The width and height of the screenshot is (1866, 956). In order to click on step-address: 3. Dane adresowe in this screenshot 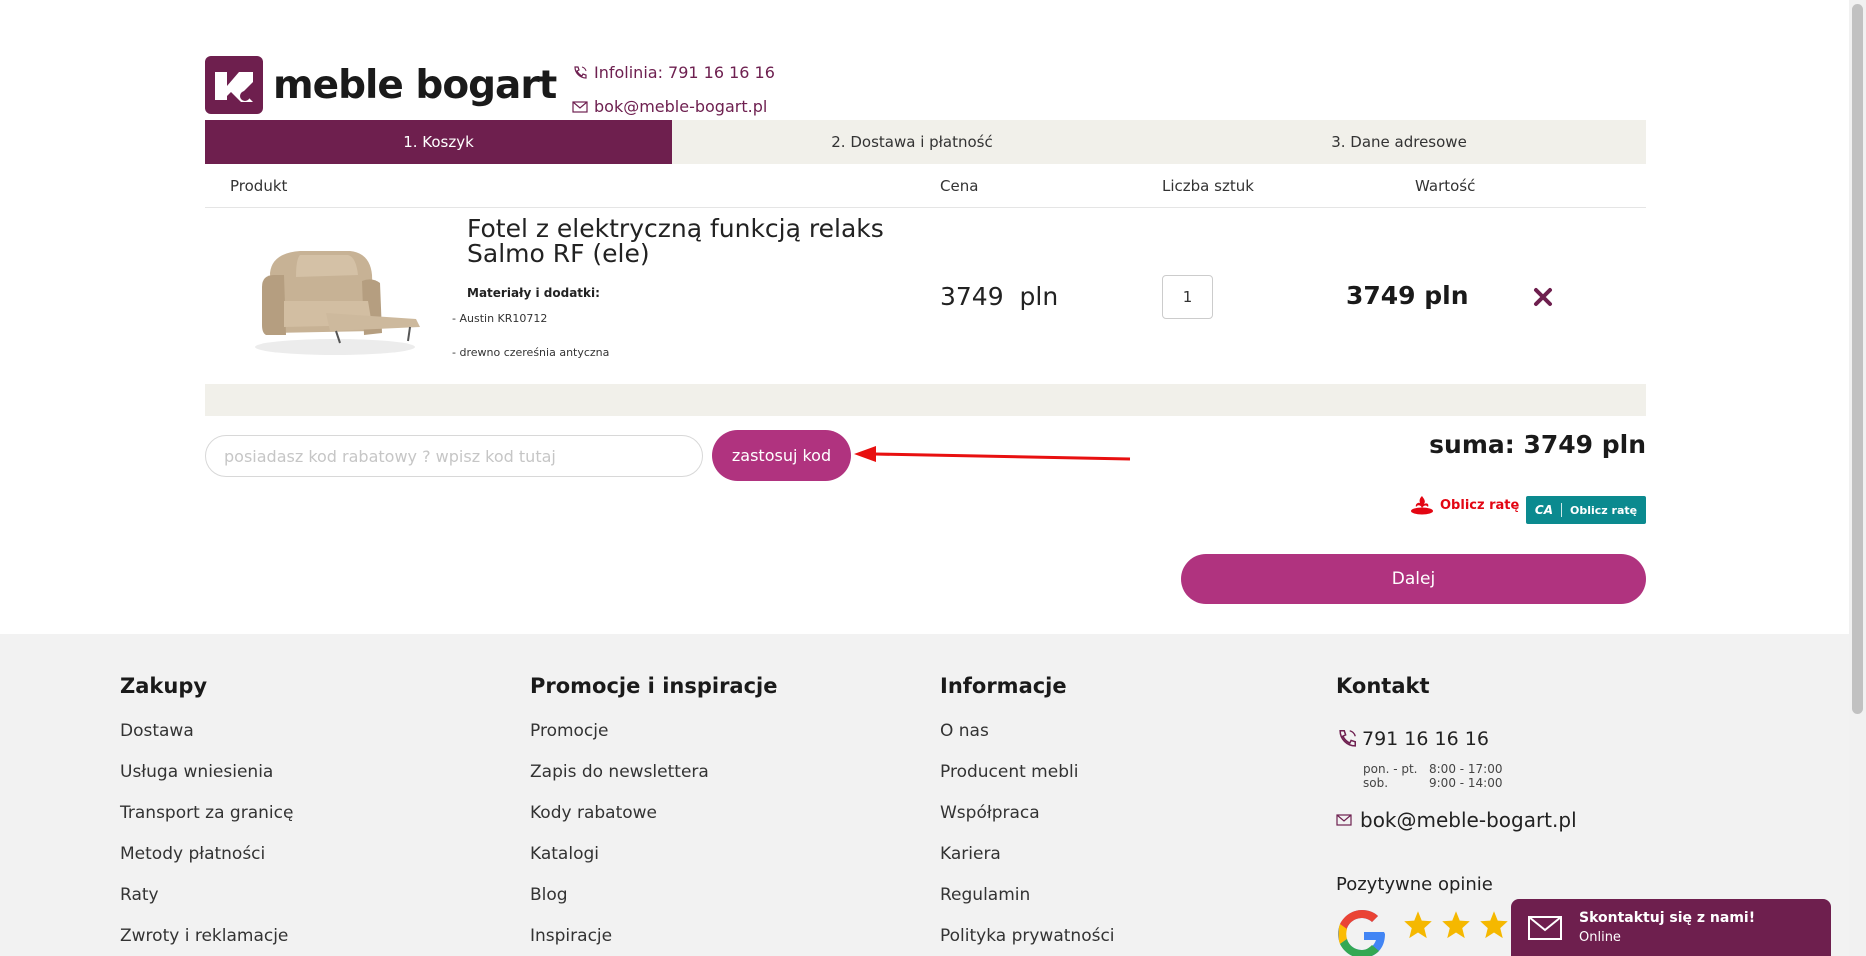, I will do `click(1399, 142)`.